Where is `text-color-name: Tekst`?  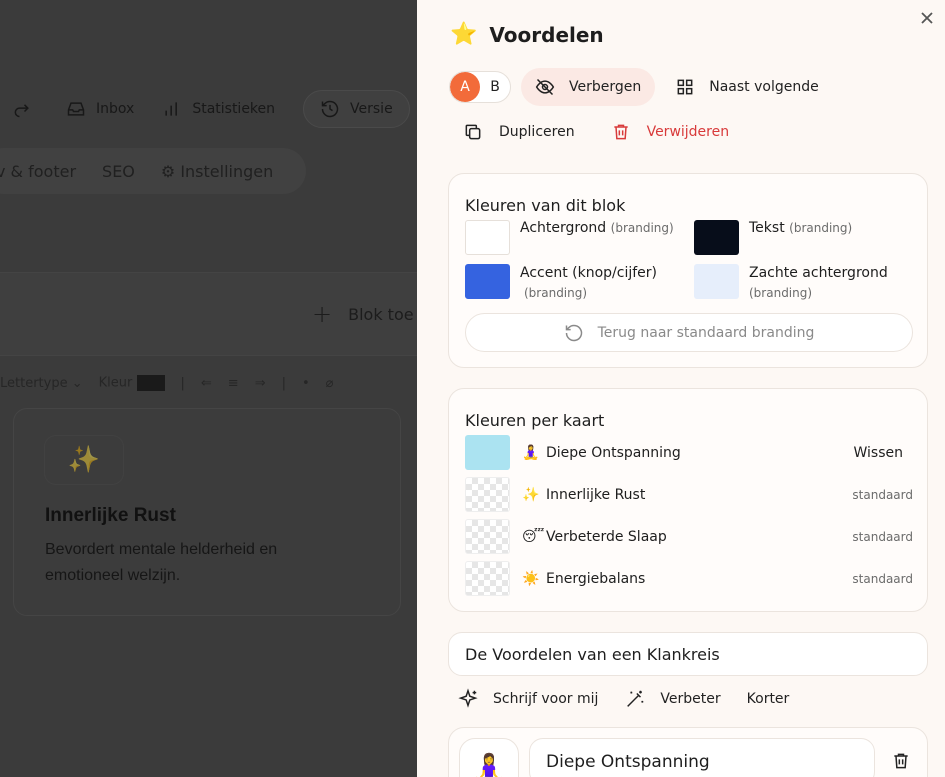 text-color-name: Tekst is located at coordinates (767, 228).